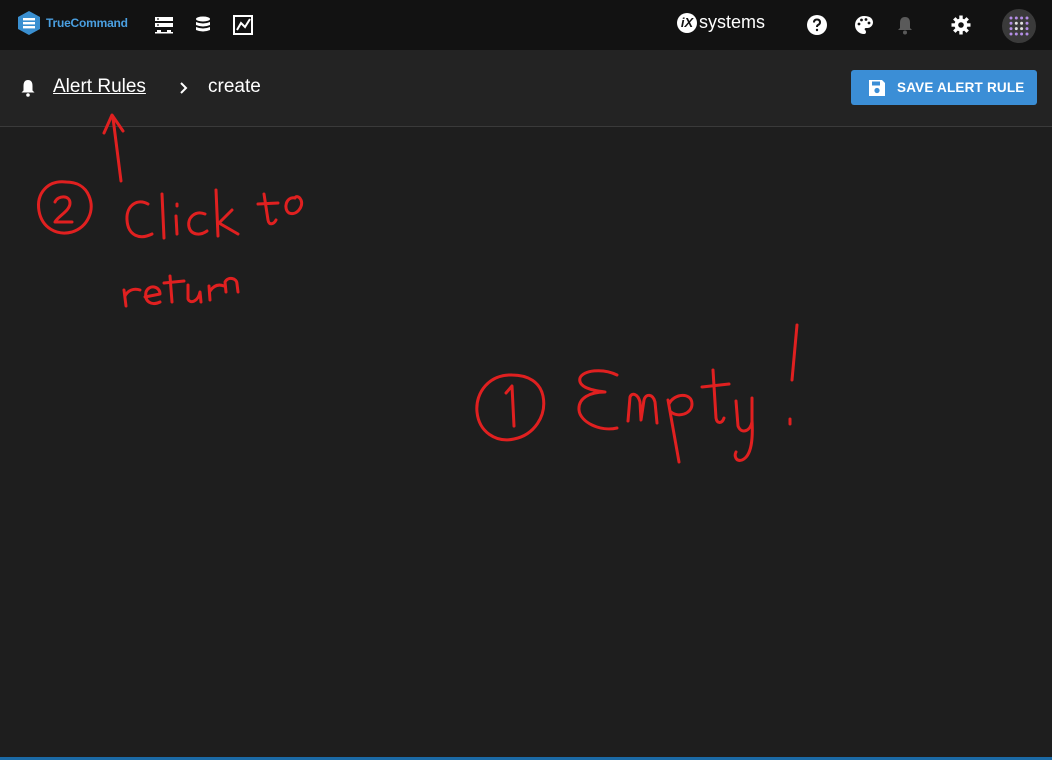  I want to click on breadcrumb-current: create, so click(234, 86).